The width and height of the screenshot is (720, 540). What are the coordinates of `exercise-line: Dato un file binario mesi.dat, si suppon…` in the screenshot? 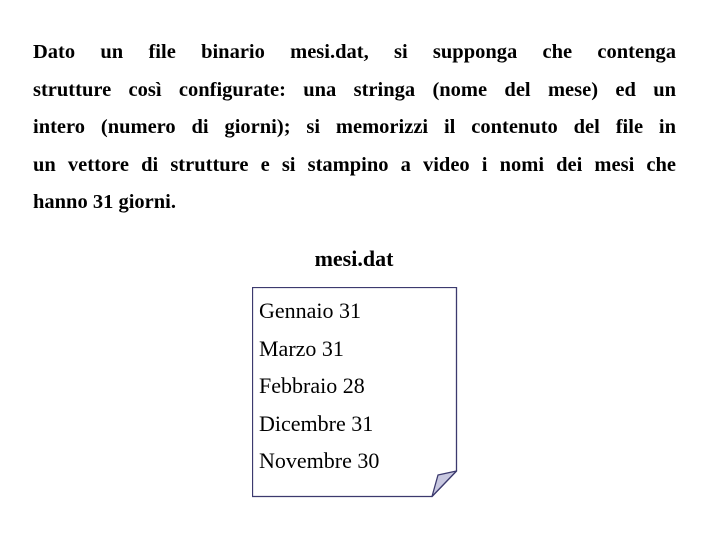 It's located at (354, 52).